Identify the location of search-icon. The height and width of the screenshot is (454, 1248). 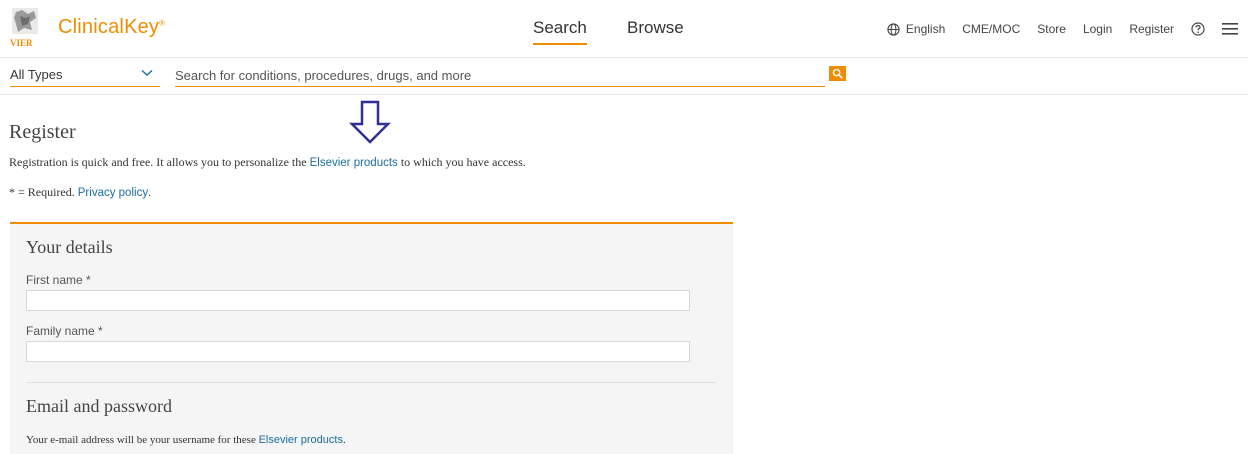
(837, 73).